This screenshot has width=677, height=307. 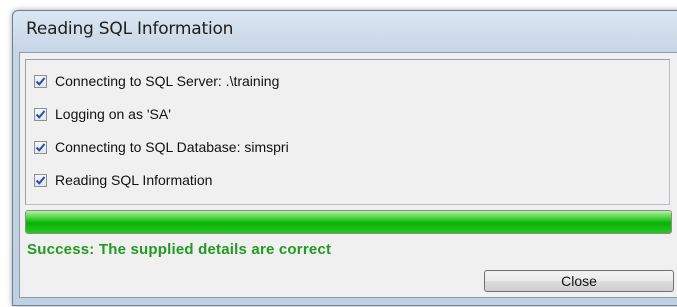 I want to click on checklist-item: Connecting to SQL Database: simspri, so click(x=161, y=147).